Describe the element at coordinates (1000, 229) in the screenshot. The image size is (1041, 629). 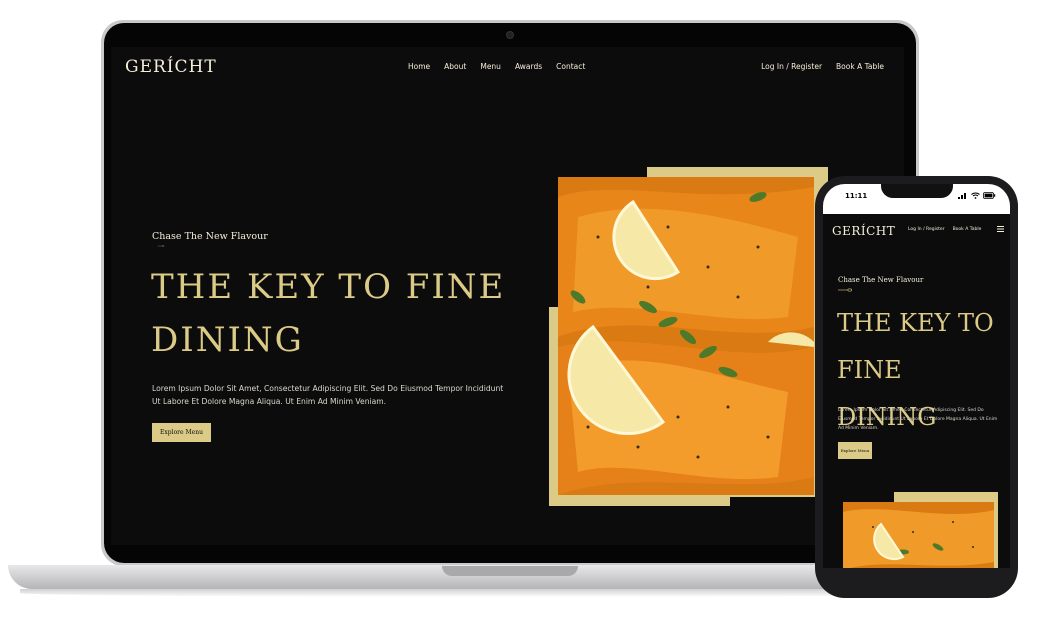
I see `hamburger-menu-icon` at that location.